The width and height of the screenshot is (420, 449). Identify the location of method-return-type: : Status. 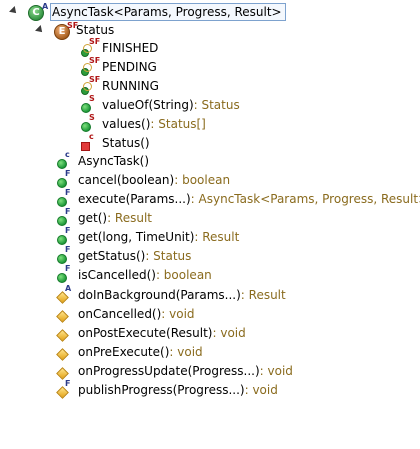
(216, 105).